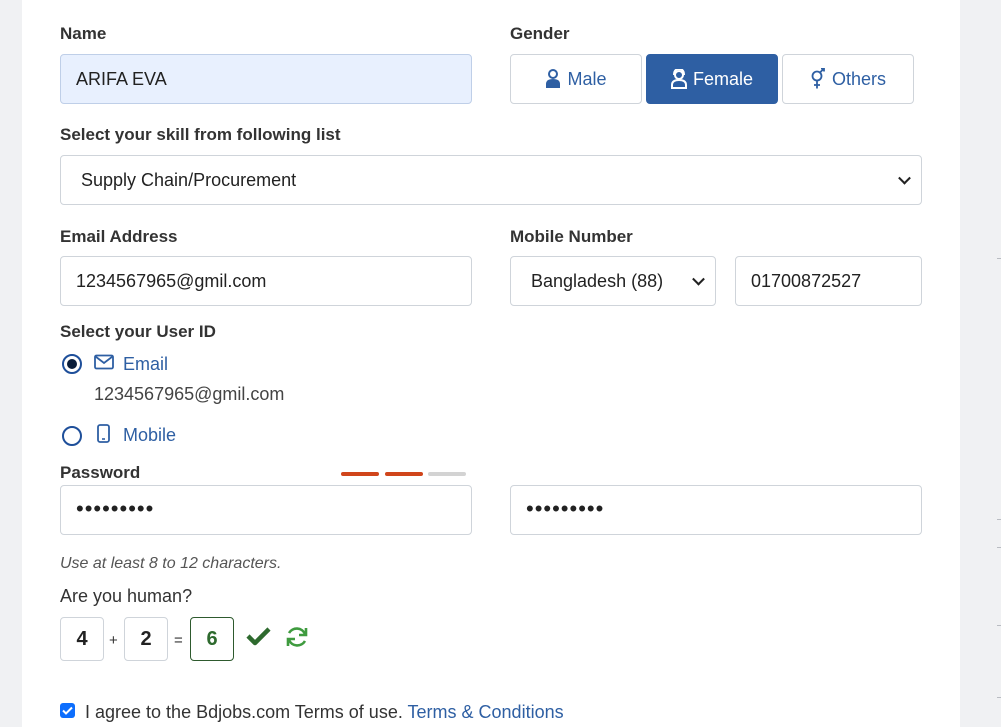 This screenshot has height=727, width=1001. What do you see at coordinates (149, 435) in the screenshot?
I see `user-id-mobile-label: Mobile` at bounding box center [149, 435].